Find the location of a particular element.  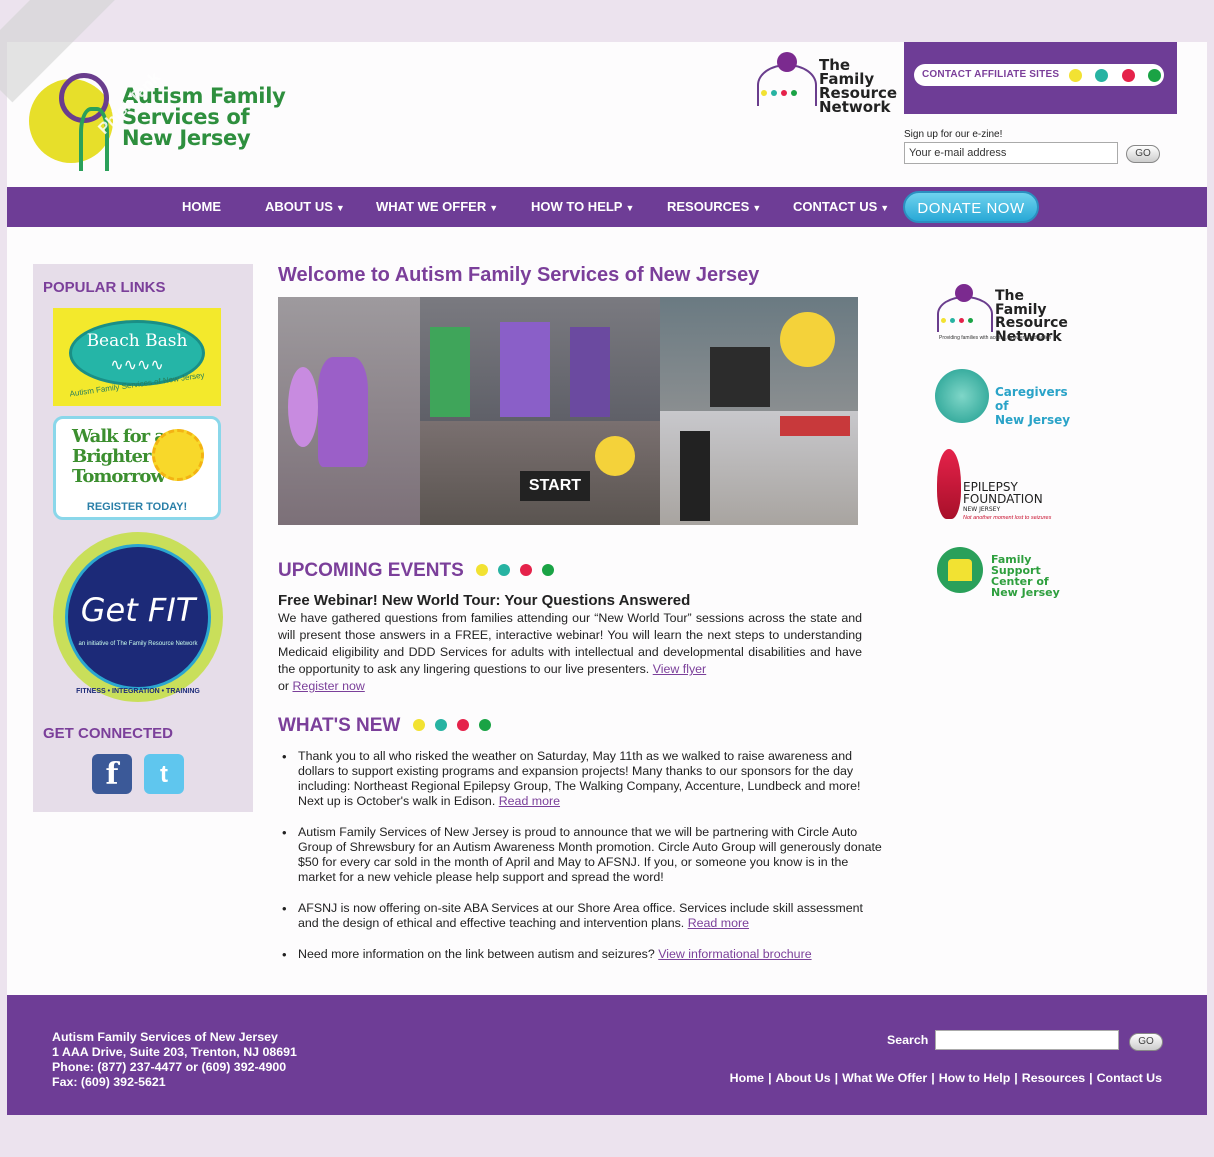

walk-line: Tomorrow is located at coordinates (119, 476).